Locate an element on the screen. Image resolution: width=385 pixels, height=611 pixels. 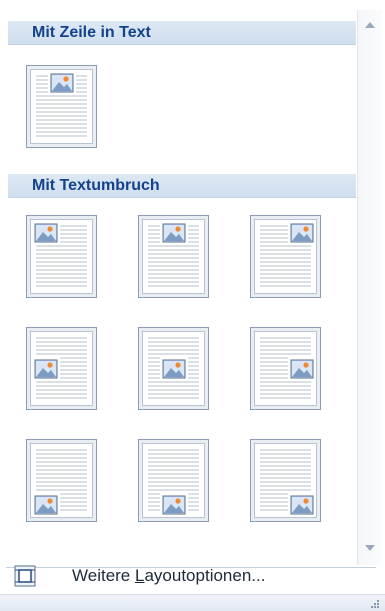
scroll-up-button is located at coordinates (370, 25).